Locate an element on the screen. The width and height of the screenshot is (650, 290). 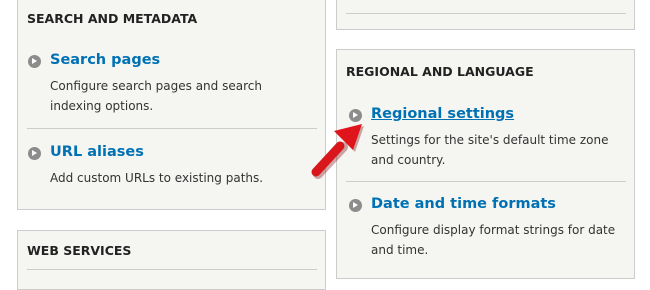
red-arrow-pointer is located at coordinates (337, 151).